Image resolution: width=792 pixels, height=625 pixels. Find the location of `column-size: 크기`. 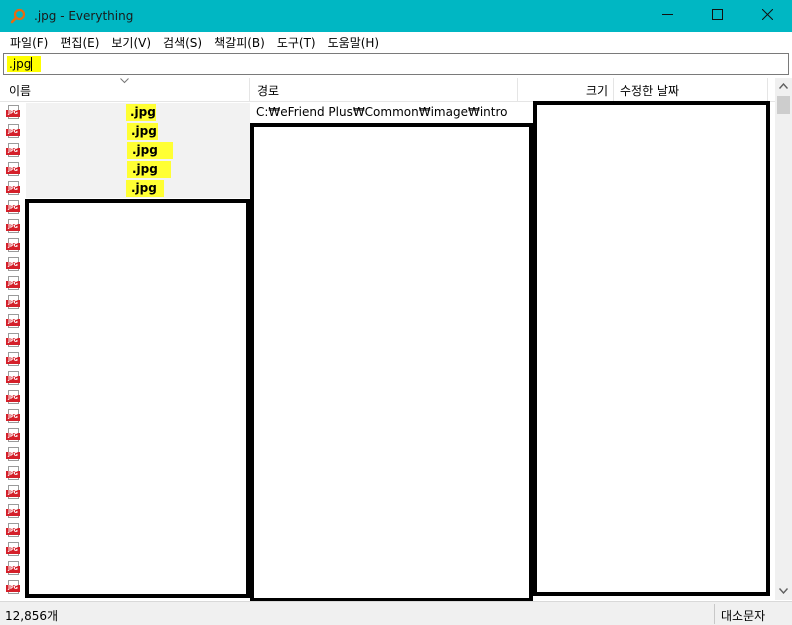

column-size: 크기 is located at coordinates (597, 90).